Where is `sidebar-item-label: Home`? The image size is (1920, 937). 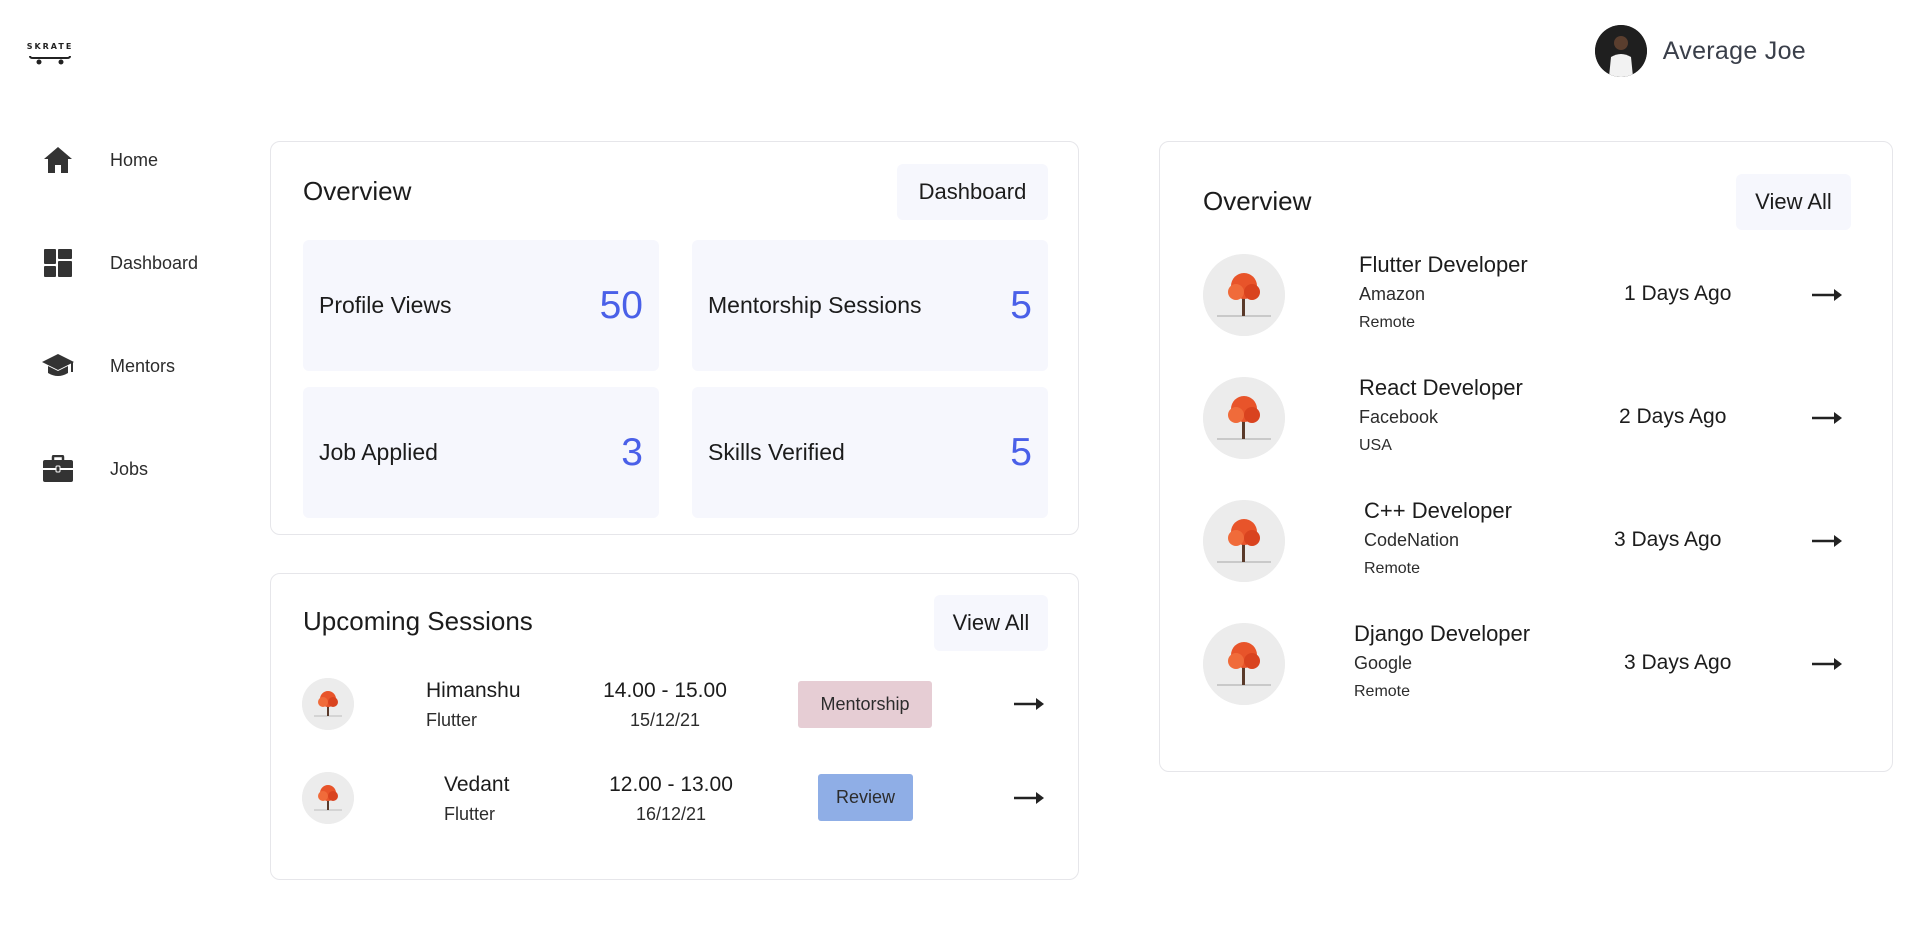
sidebar-item-label: Home is located at coordinates (134, 159).